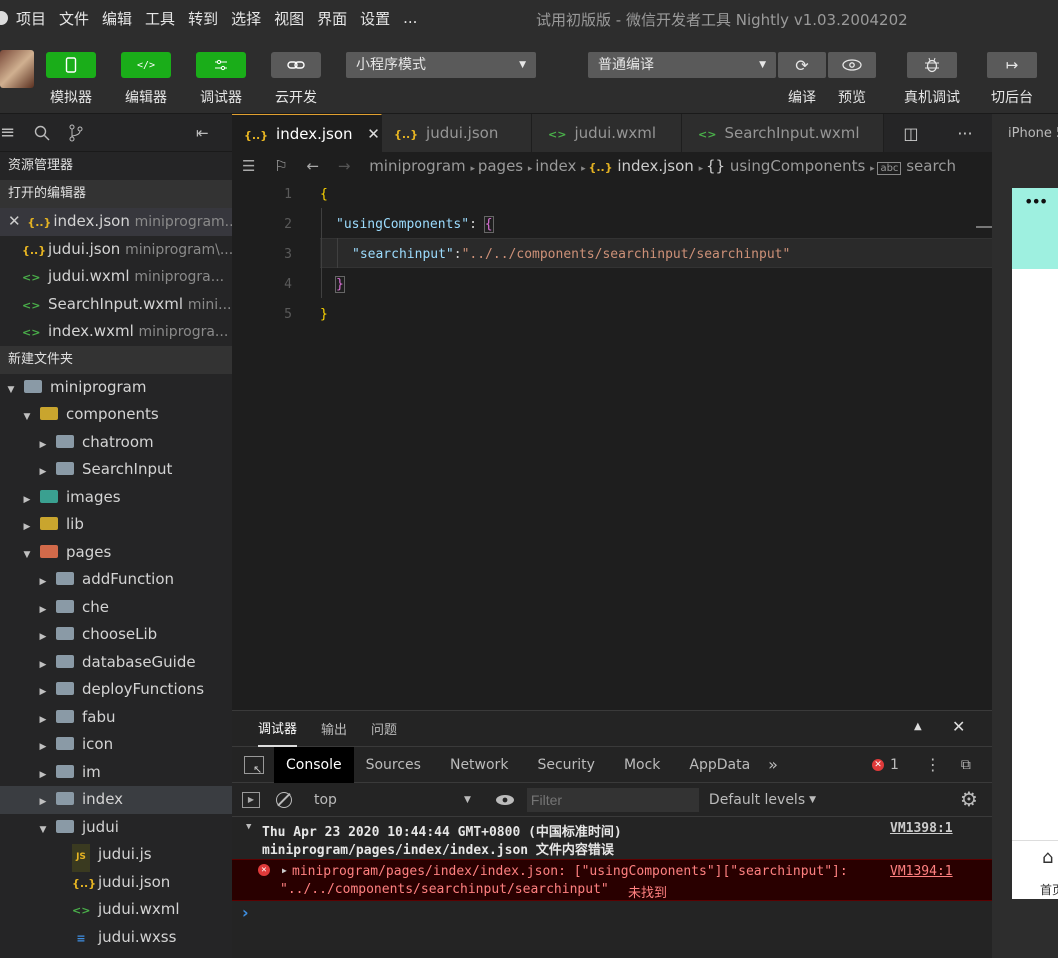  Describe the element at coordinates (505, 800) in the screenshot. I see `eye-icon` at that location.